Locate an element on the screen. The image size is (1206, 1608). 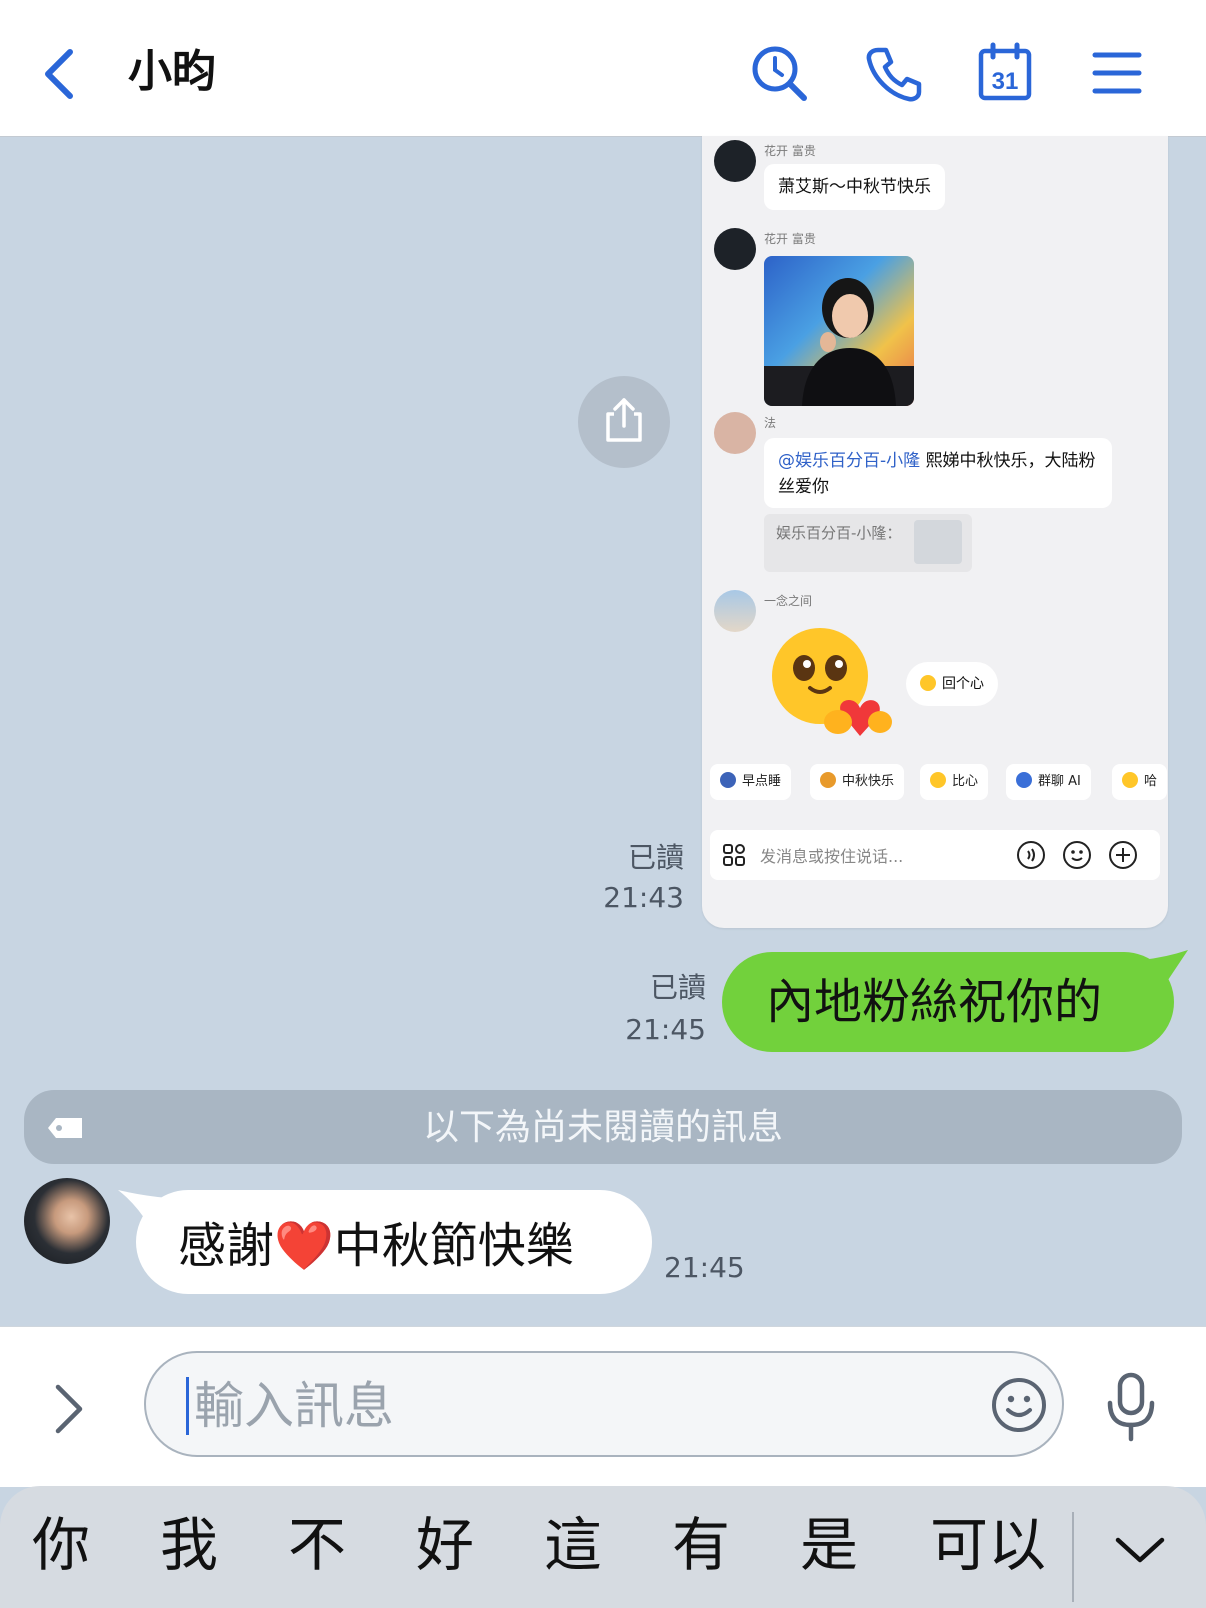
received-message-text: 感謝❤️中秋節快樂 is located at coordinates (376, 1246).